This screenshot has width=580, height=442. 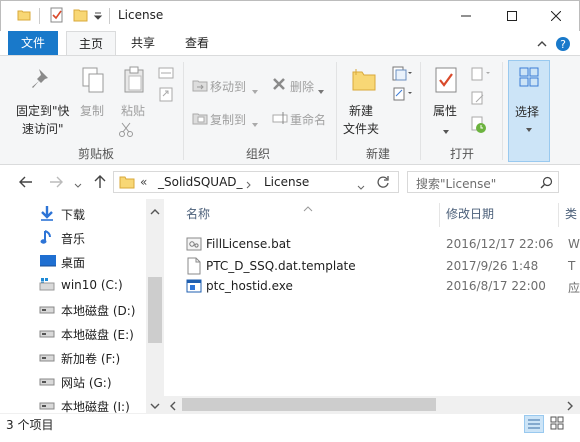 What do you see at coordinates (30, 425) in the screenshot?
I see `item-count: 3 个项目` at bounding box center [30, 425].